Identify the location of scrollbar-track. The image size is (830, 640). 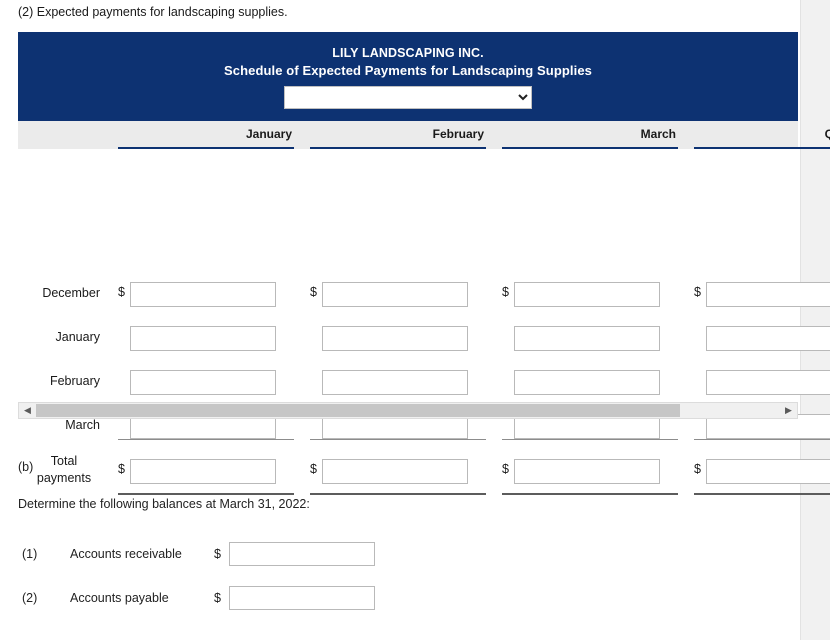
(408, 410).